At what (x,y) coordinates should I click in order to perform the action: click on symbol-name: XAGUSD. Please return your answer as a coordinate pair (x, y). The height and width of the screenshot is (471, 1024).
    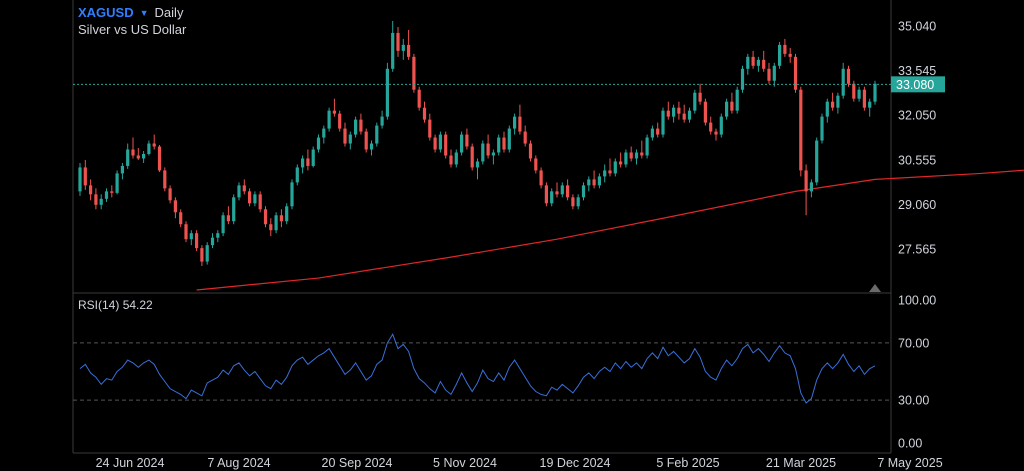
    Looking at the image, I should click on (106, 12).